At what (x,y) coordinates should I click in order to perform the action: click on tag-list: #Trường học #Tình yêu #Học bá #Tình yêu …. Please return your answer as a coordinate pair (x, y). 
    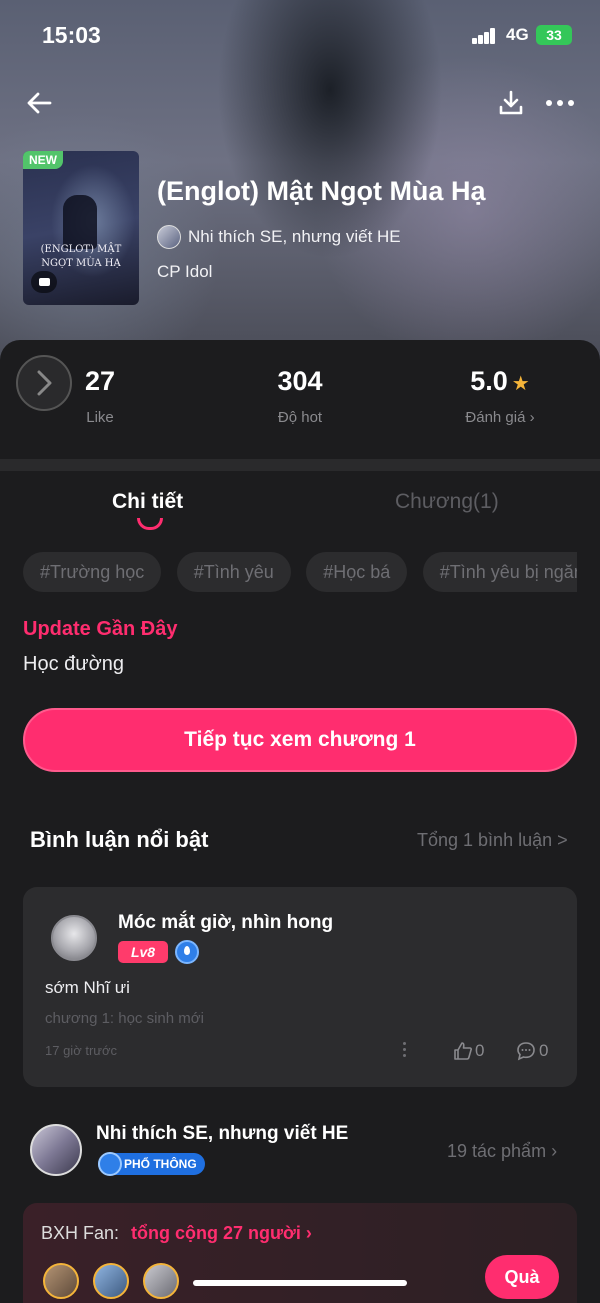
    Looking at the image, I should click on (300, 573).